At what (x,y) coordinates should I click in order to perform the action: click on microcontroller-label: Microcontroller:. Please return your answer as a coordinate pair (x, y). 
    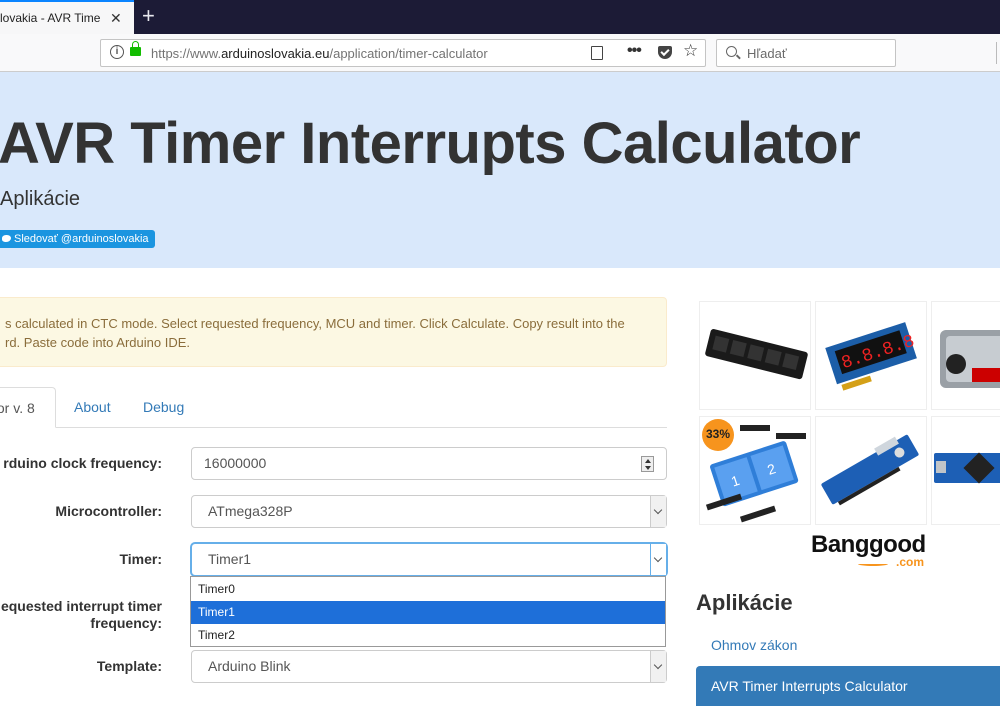
    Looking at the image, I should click on (108, 511).